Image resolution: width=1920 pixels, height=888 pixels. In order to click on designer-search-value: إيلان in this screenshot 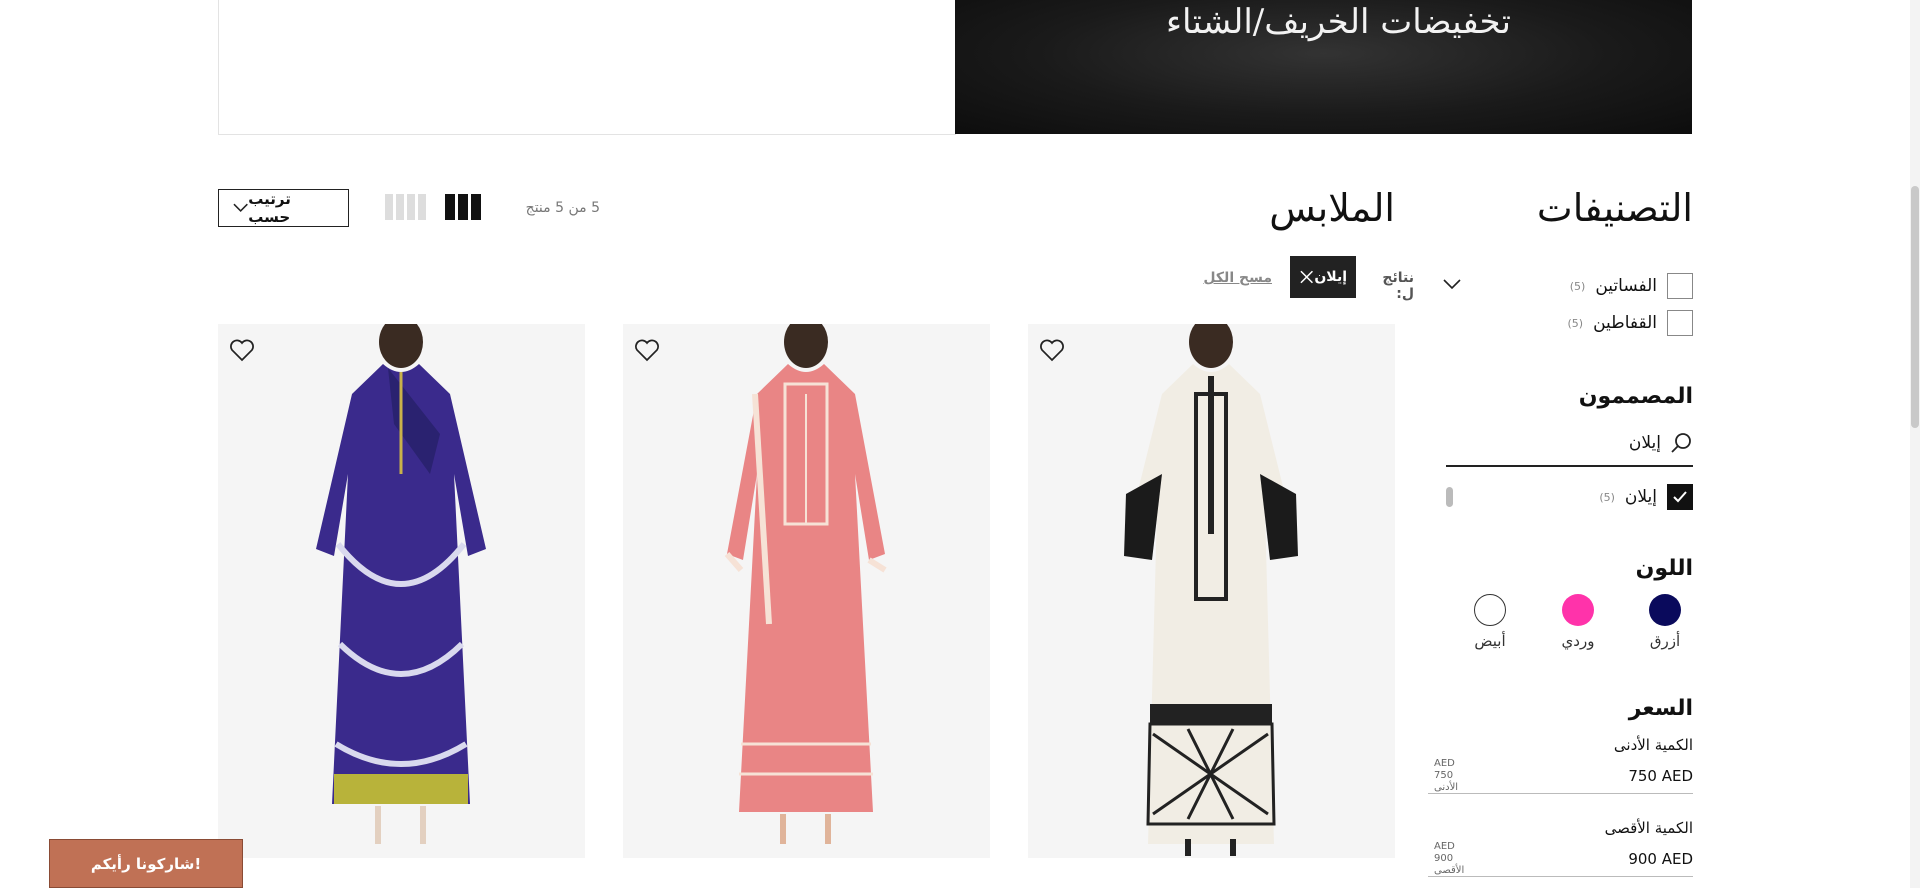, I will do `click(1644, 442)`.